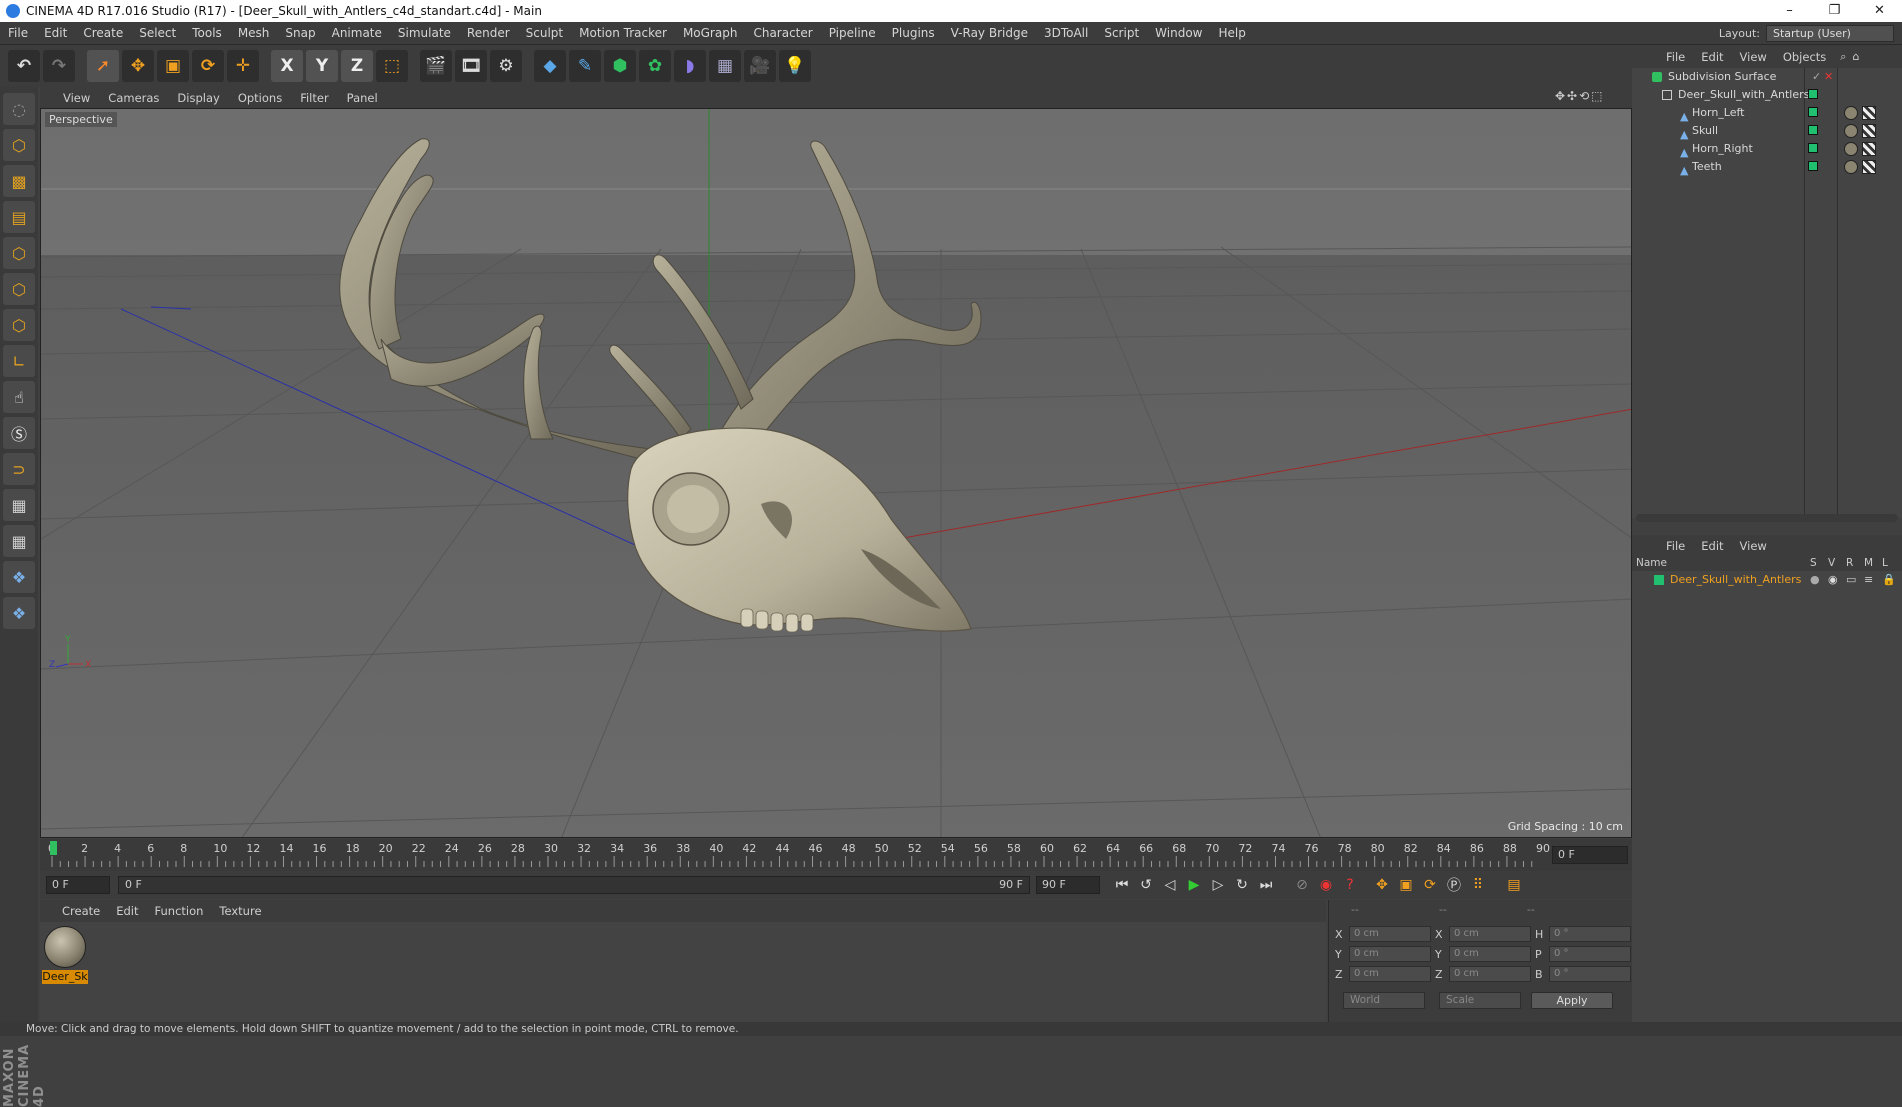  I want to click on axis-x-lock-button: X, so click(287, 66).